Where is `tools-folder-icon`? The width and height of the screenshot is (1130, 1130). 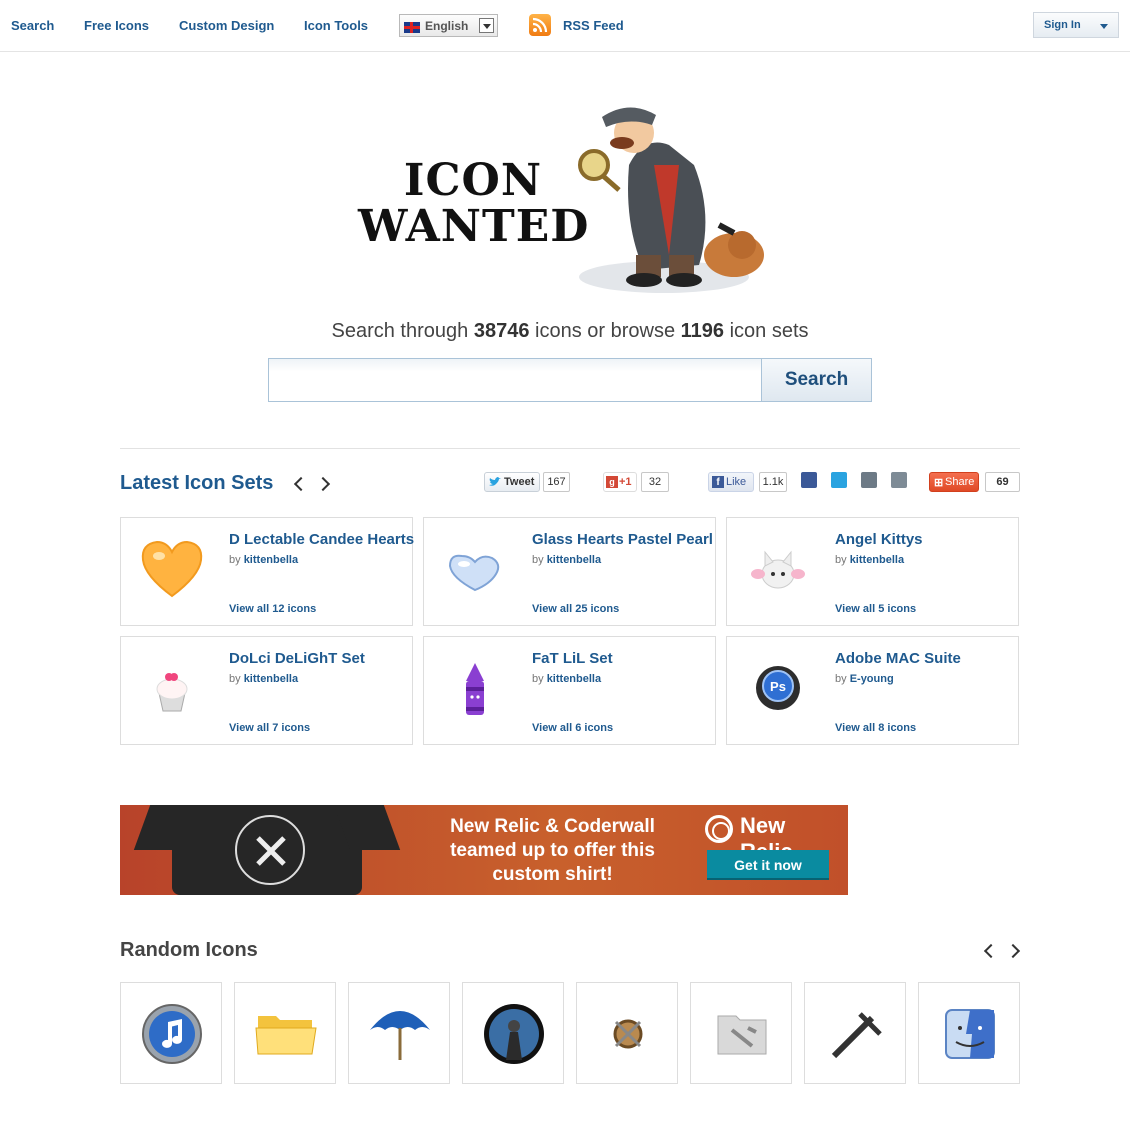
tools-folder-icon is located at coordinates (742, 1034).